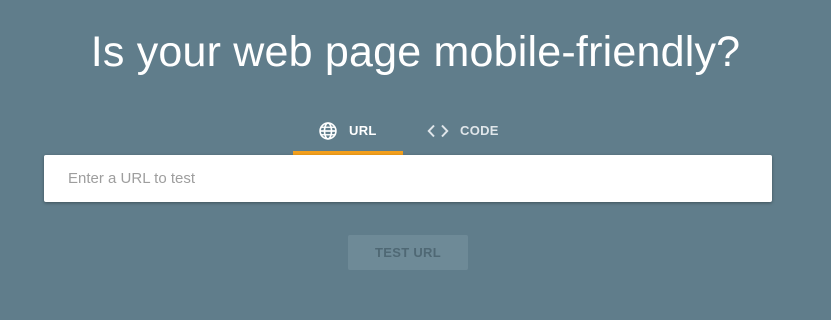 The width and height of the screenshot is (831, 320). Describe the element at coordinates (438, 131) in the screenshot. I see `code-icon` at that location.